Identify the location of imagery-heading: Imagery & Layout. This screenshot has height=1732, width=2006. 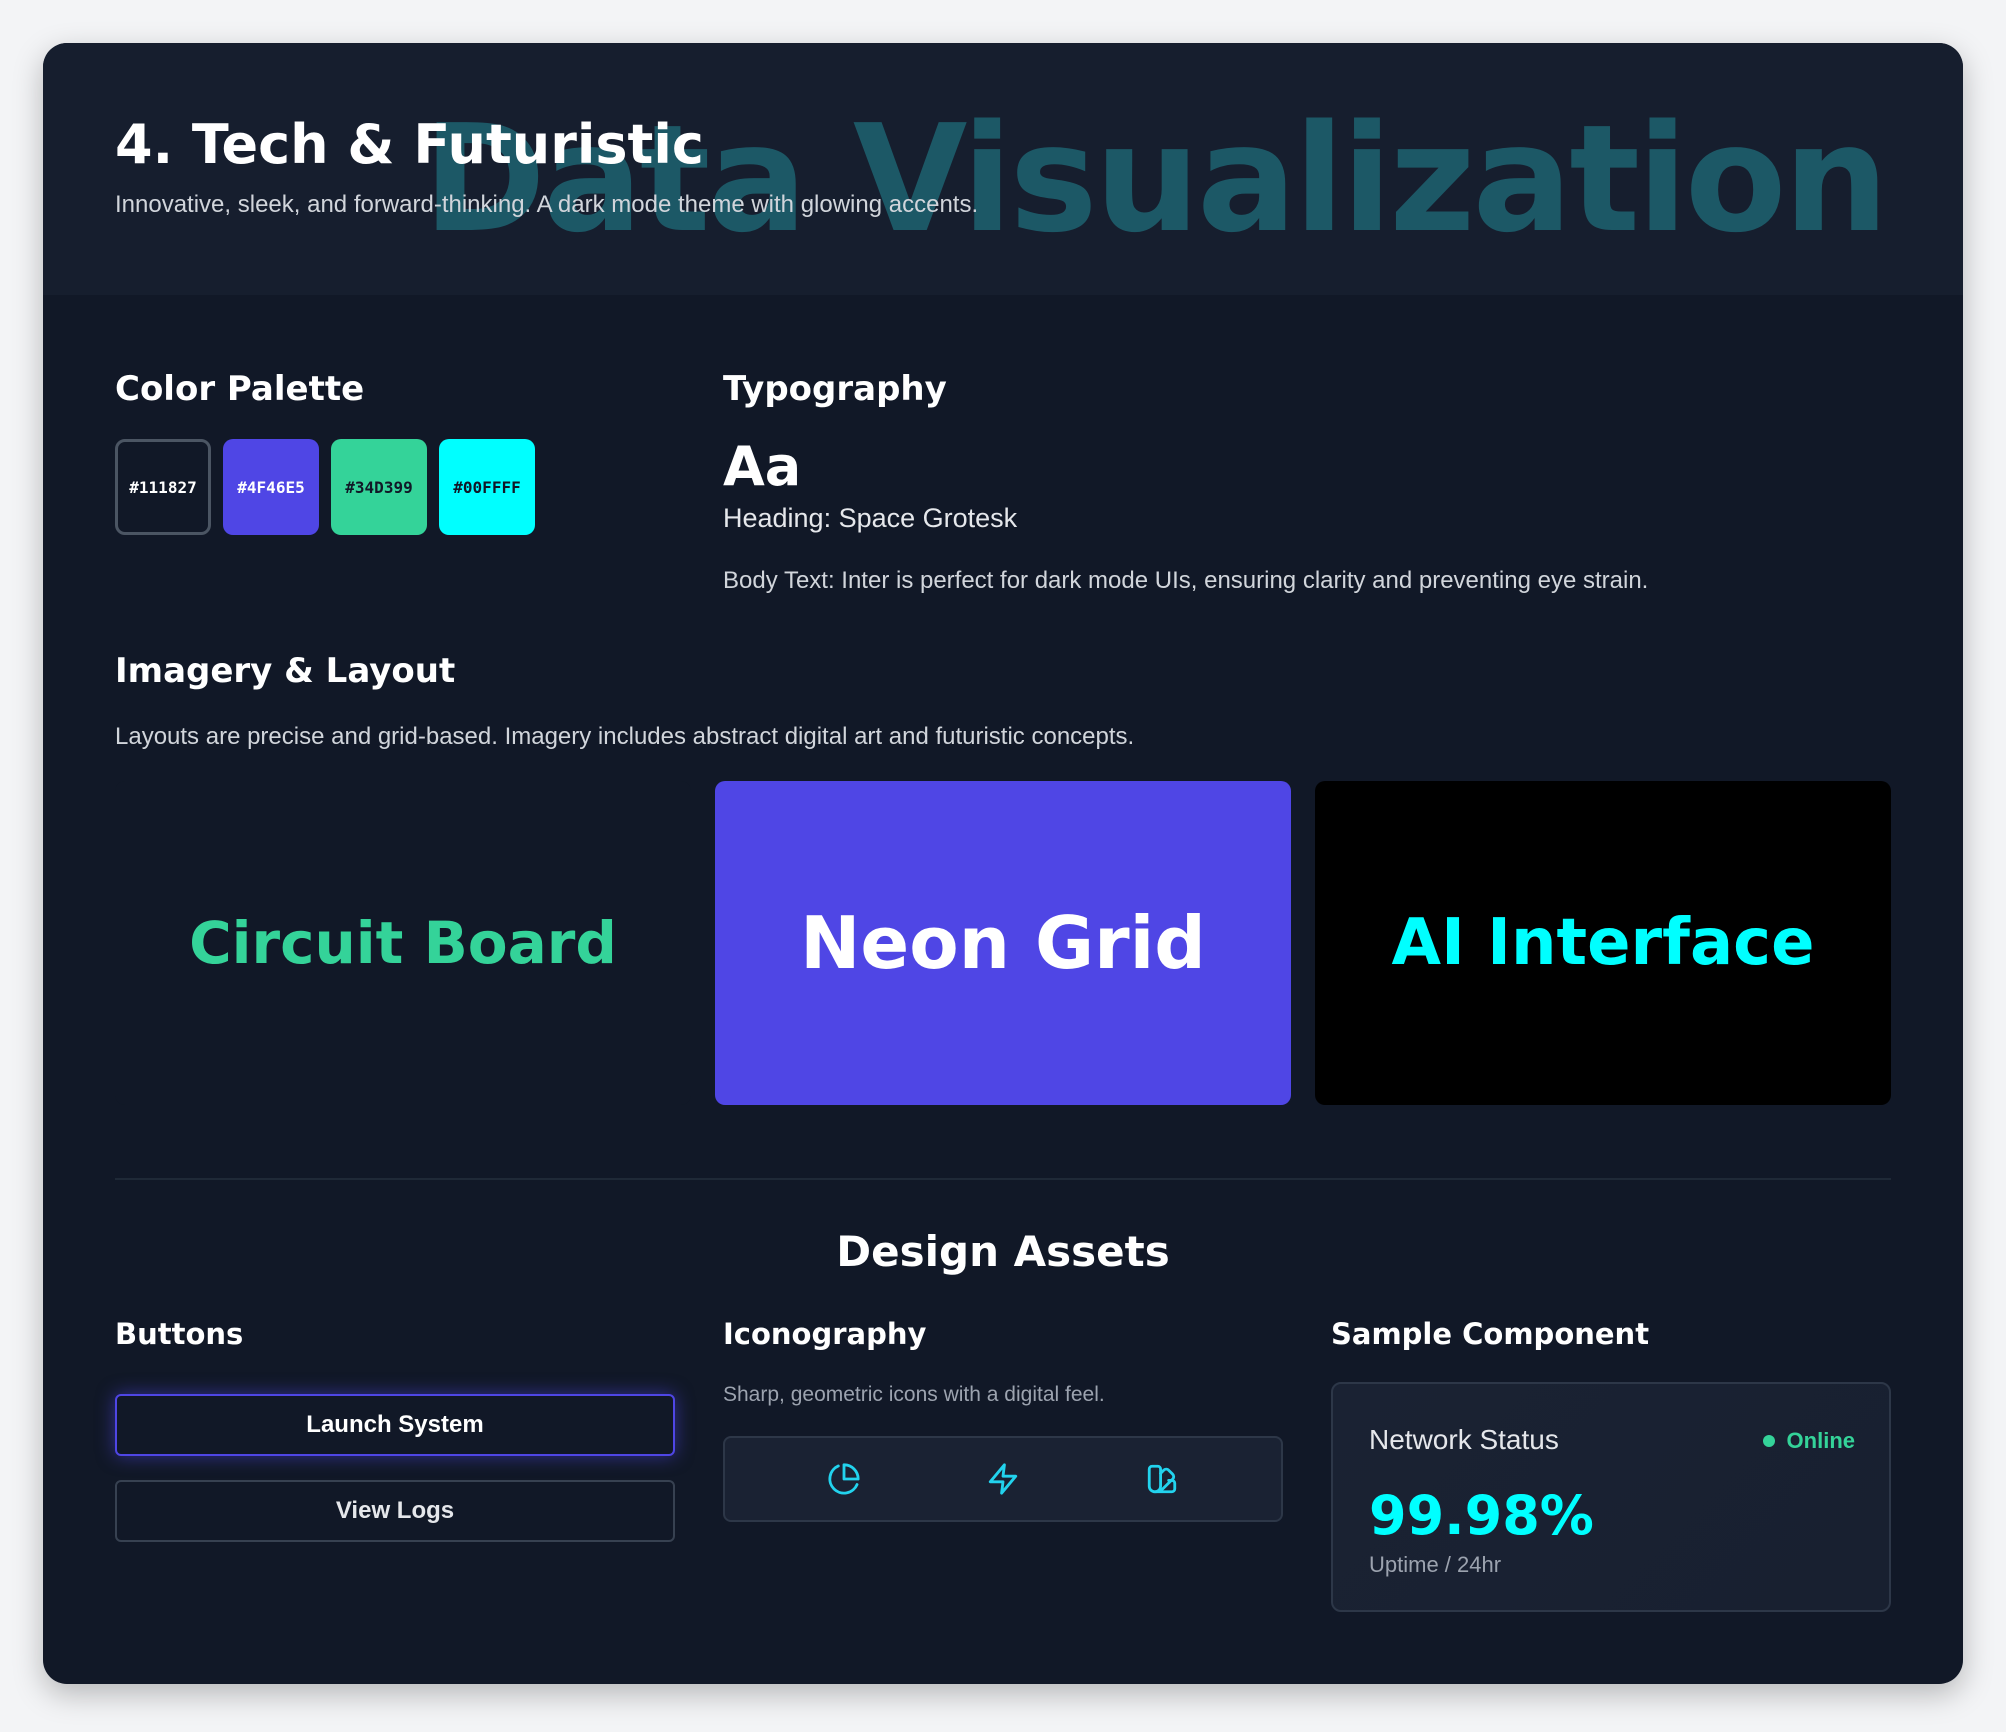
(285, 671).